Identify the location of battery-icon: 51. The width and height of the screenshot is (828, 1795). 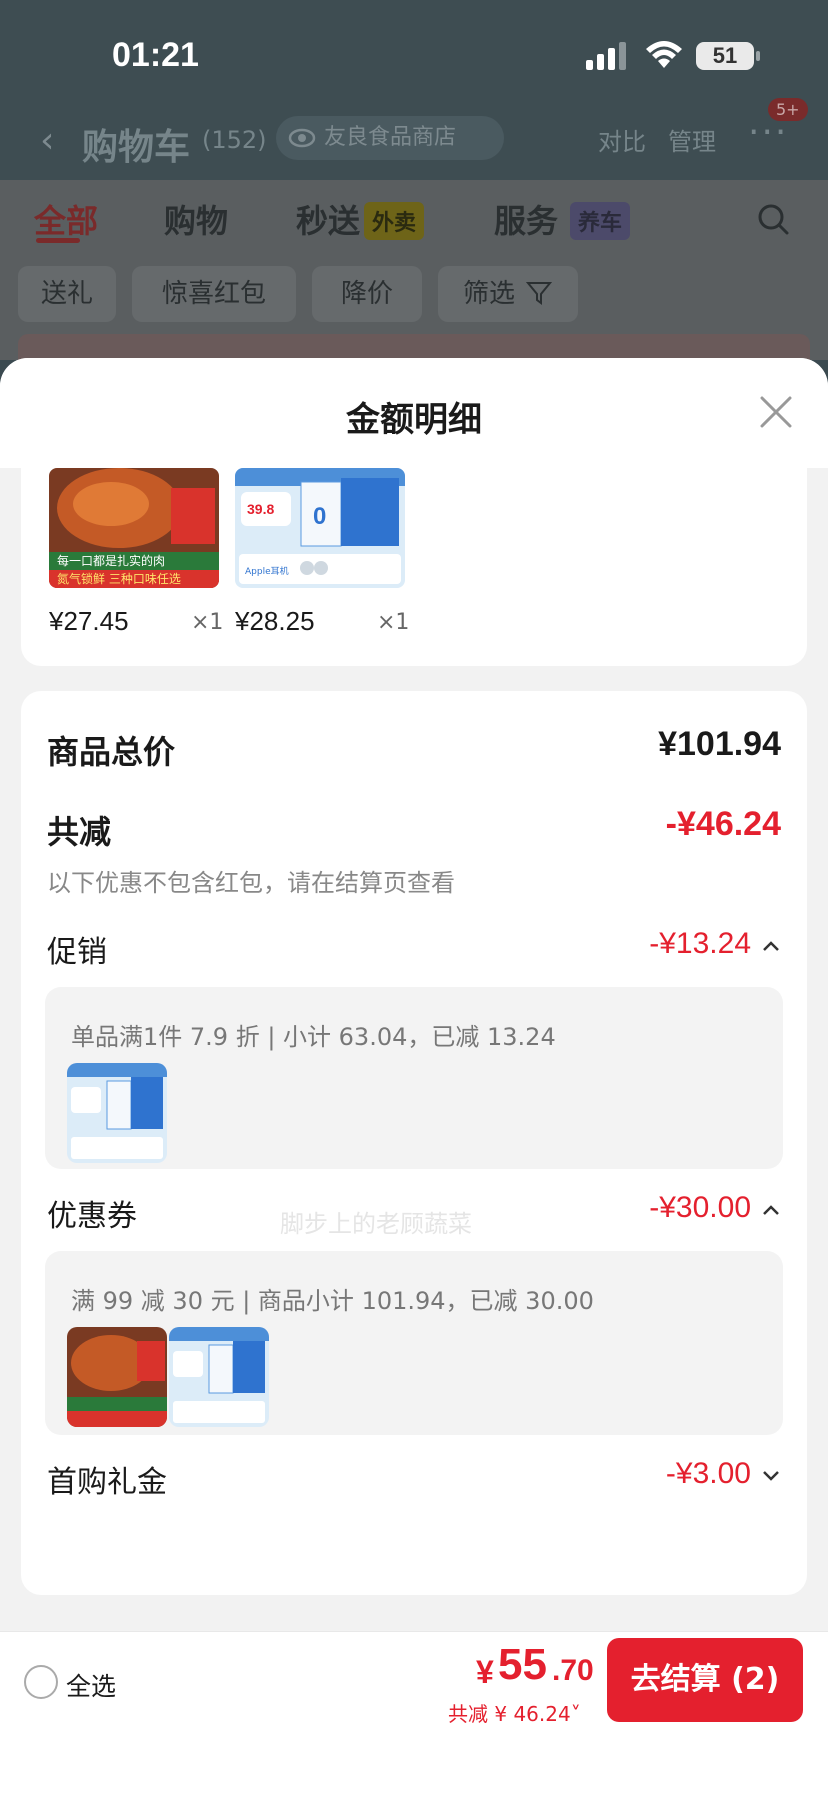
(725, 56).